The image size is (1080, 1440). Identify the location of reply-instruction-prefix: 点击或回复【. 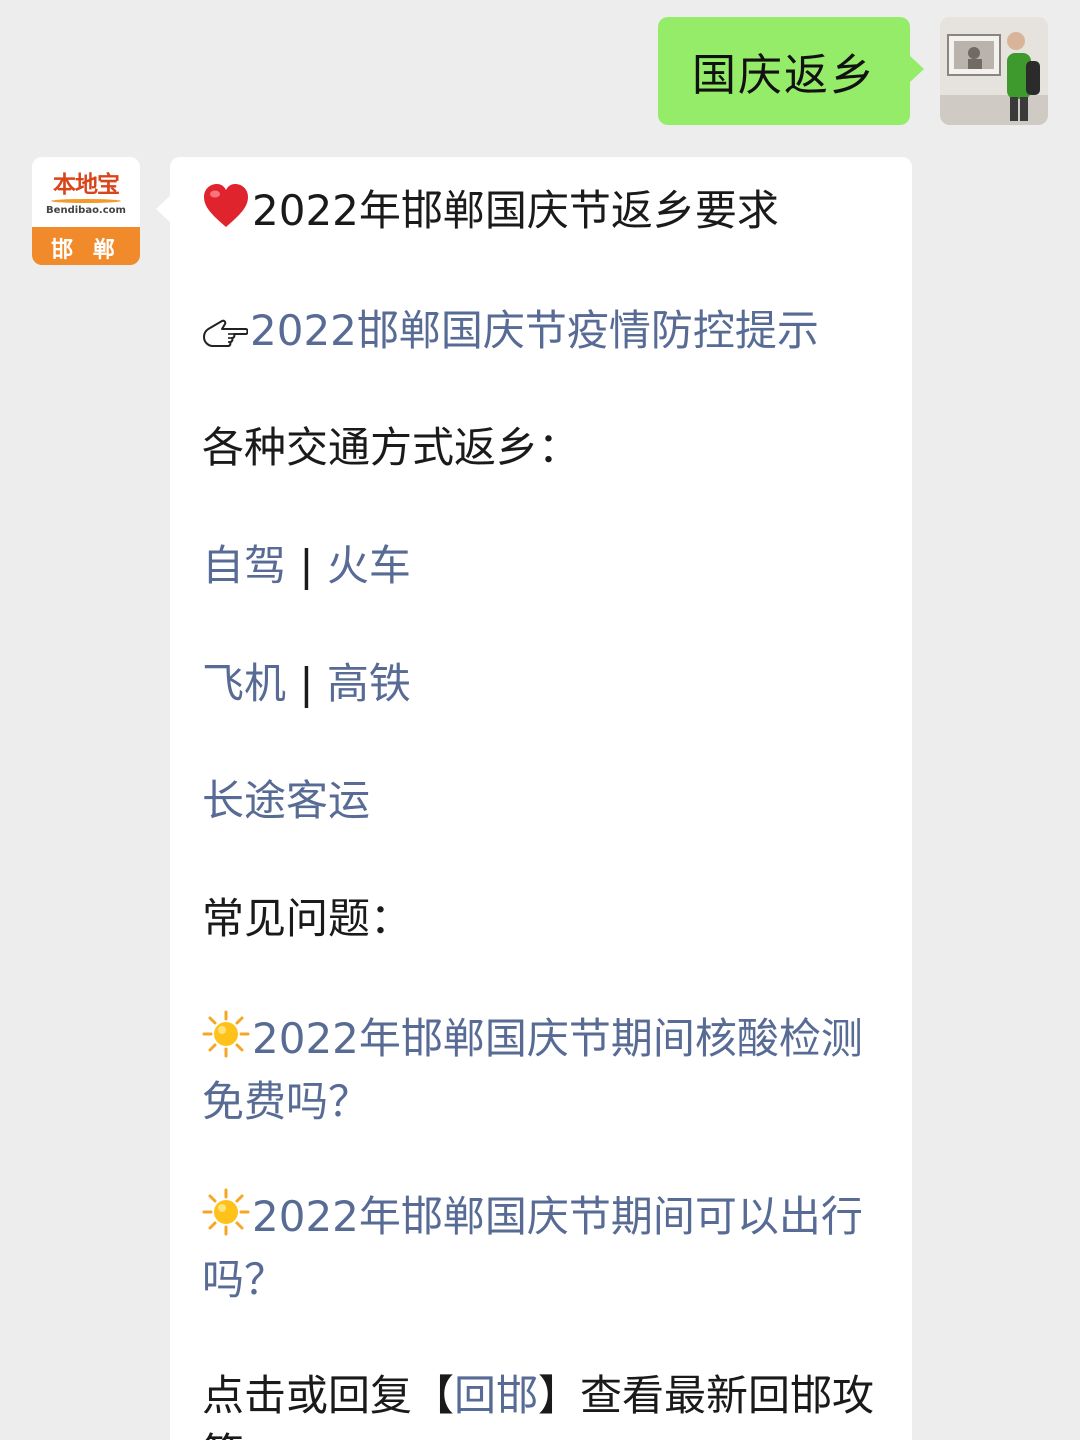
(328, 1395).